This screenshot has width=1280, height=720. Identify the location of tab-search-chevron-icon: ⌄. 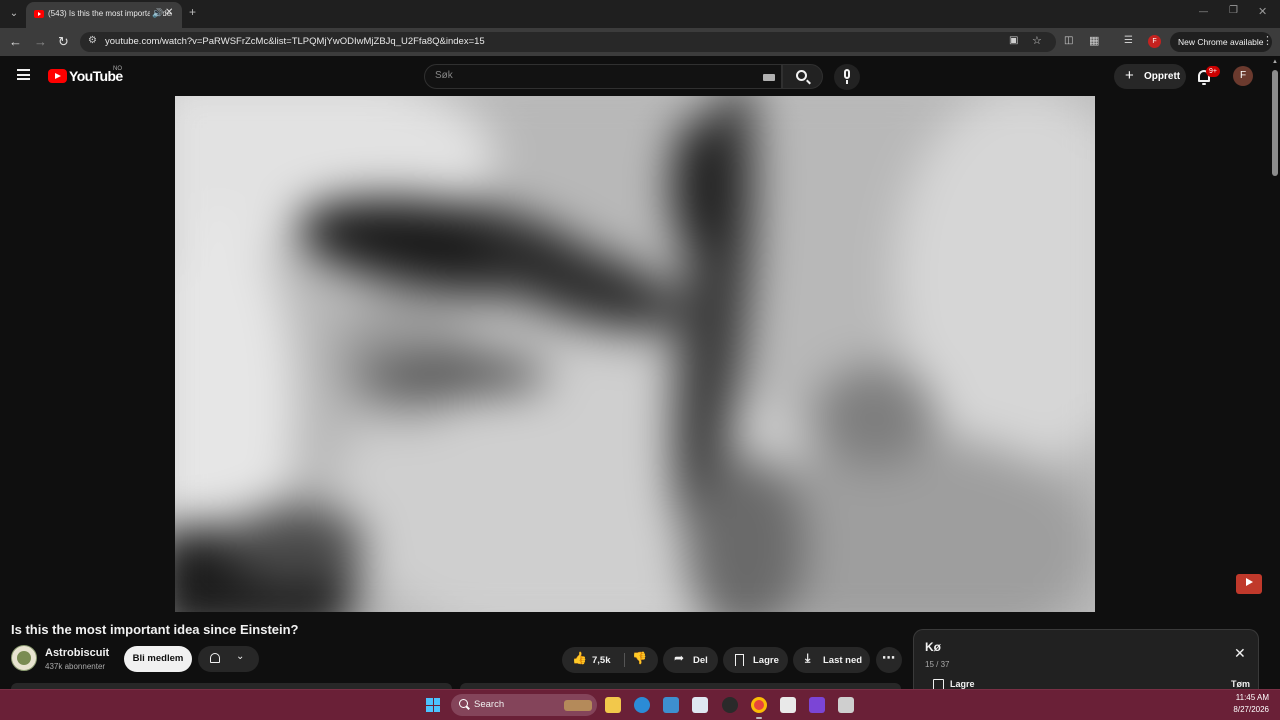
(14, 14).